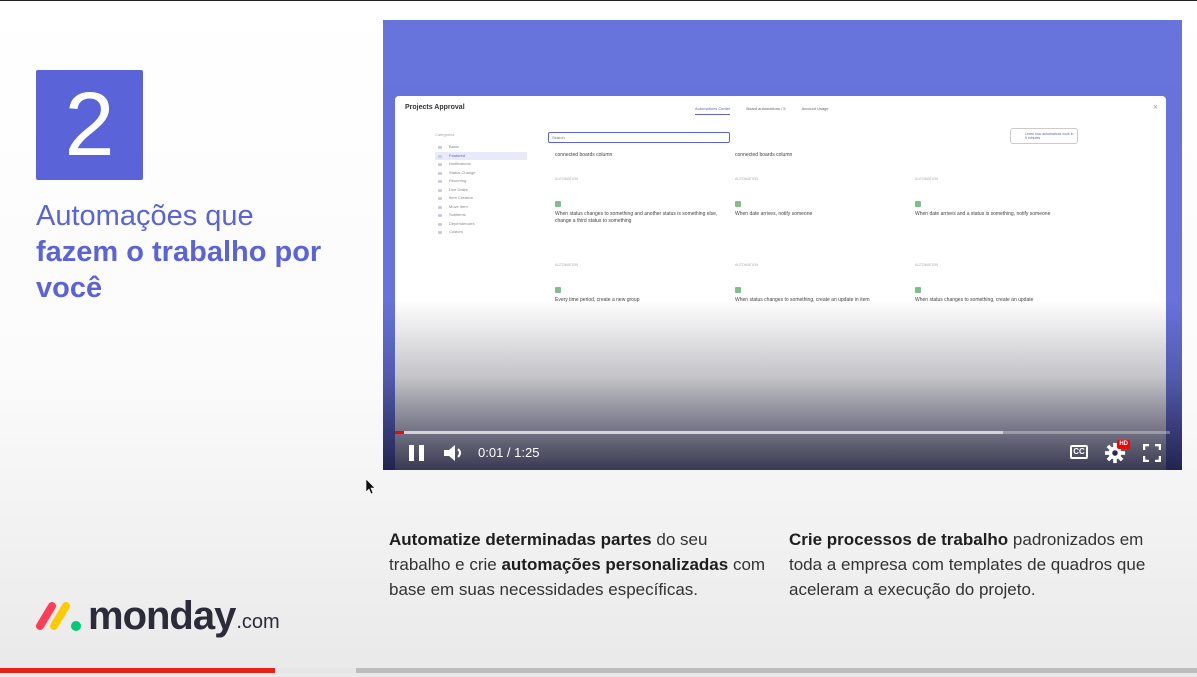 The height and width of the screenshot is (677, 1197). Describe the element at coordinates (179, 270) in the screenshot. I see `headline-bold: fazem o trabalho por você` at that location.